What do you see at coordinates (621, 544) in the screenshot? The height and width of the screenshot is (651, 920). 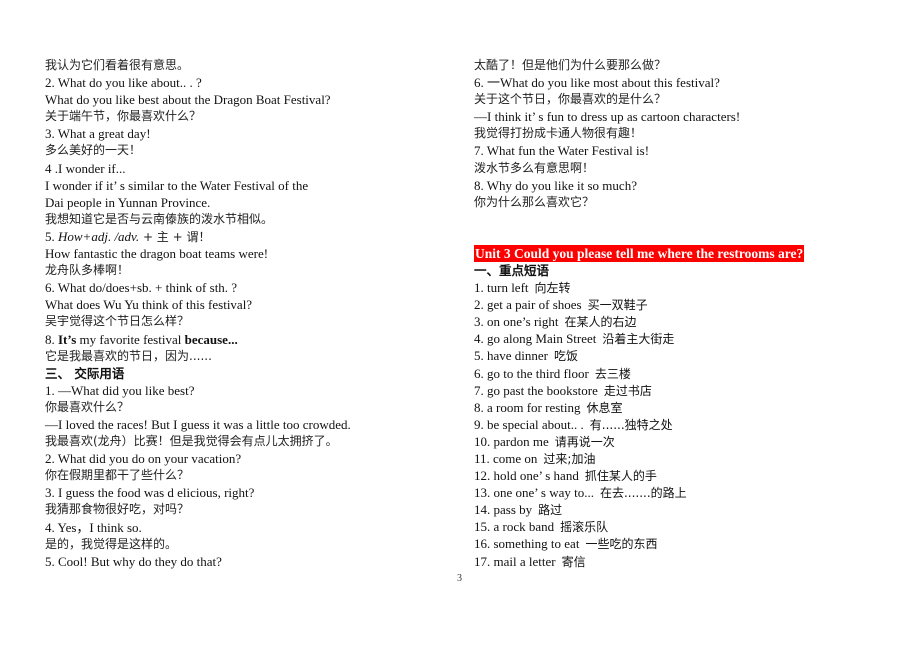 I see `phrase-chinese: 一些吃的东西` at bounding box center [621, 544].